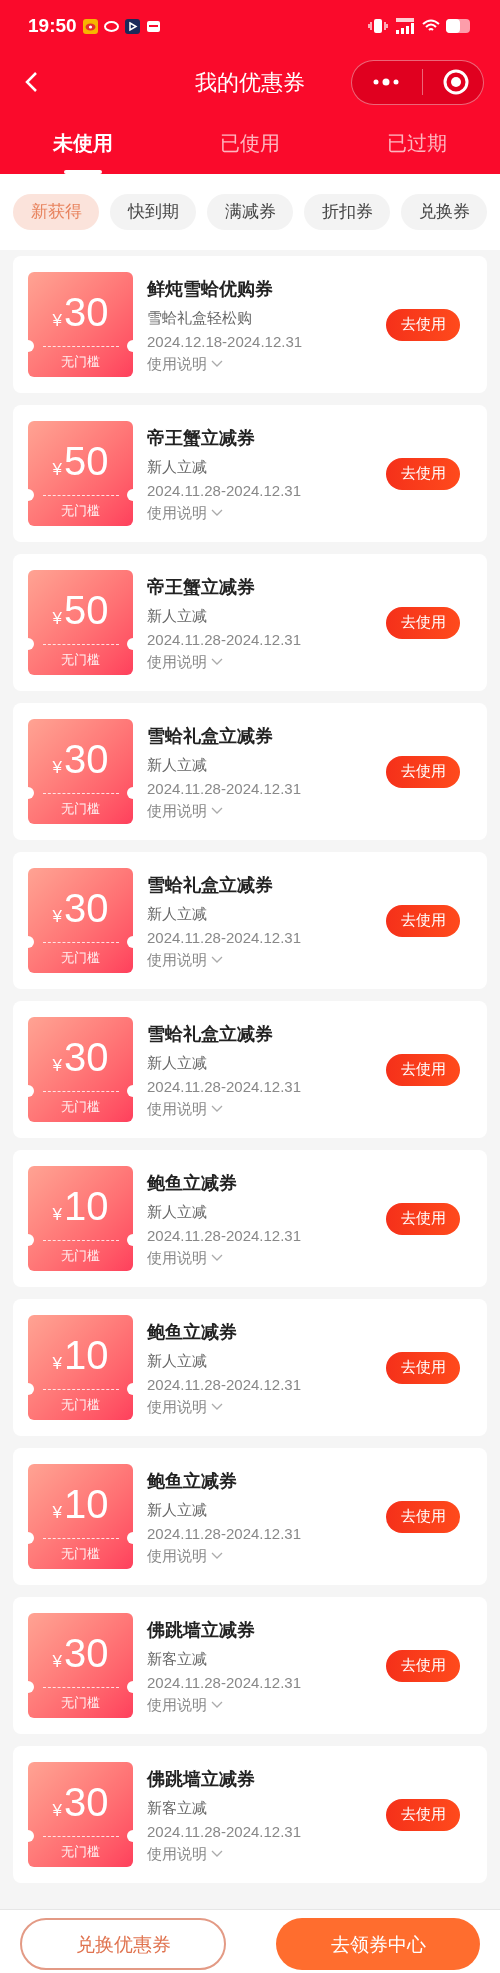 The width and height of the screenshot is (500, 1973). I want to click on filter-chip: 满减券, so click(250, 212).